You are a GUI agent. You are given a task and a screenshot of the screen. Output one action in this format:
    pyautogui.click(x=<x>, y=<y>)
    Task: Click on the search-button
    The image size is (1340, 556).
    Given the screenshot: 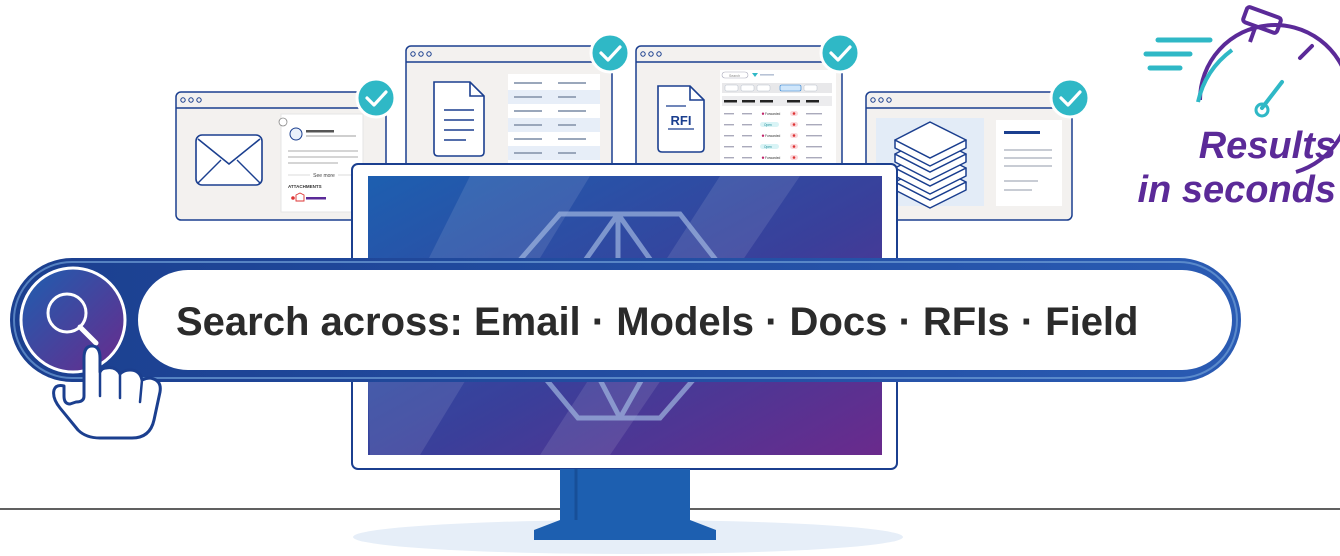 What is the action you would take?
    pyautogui.click(x=73, y=320)
    